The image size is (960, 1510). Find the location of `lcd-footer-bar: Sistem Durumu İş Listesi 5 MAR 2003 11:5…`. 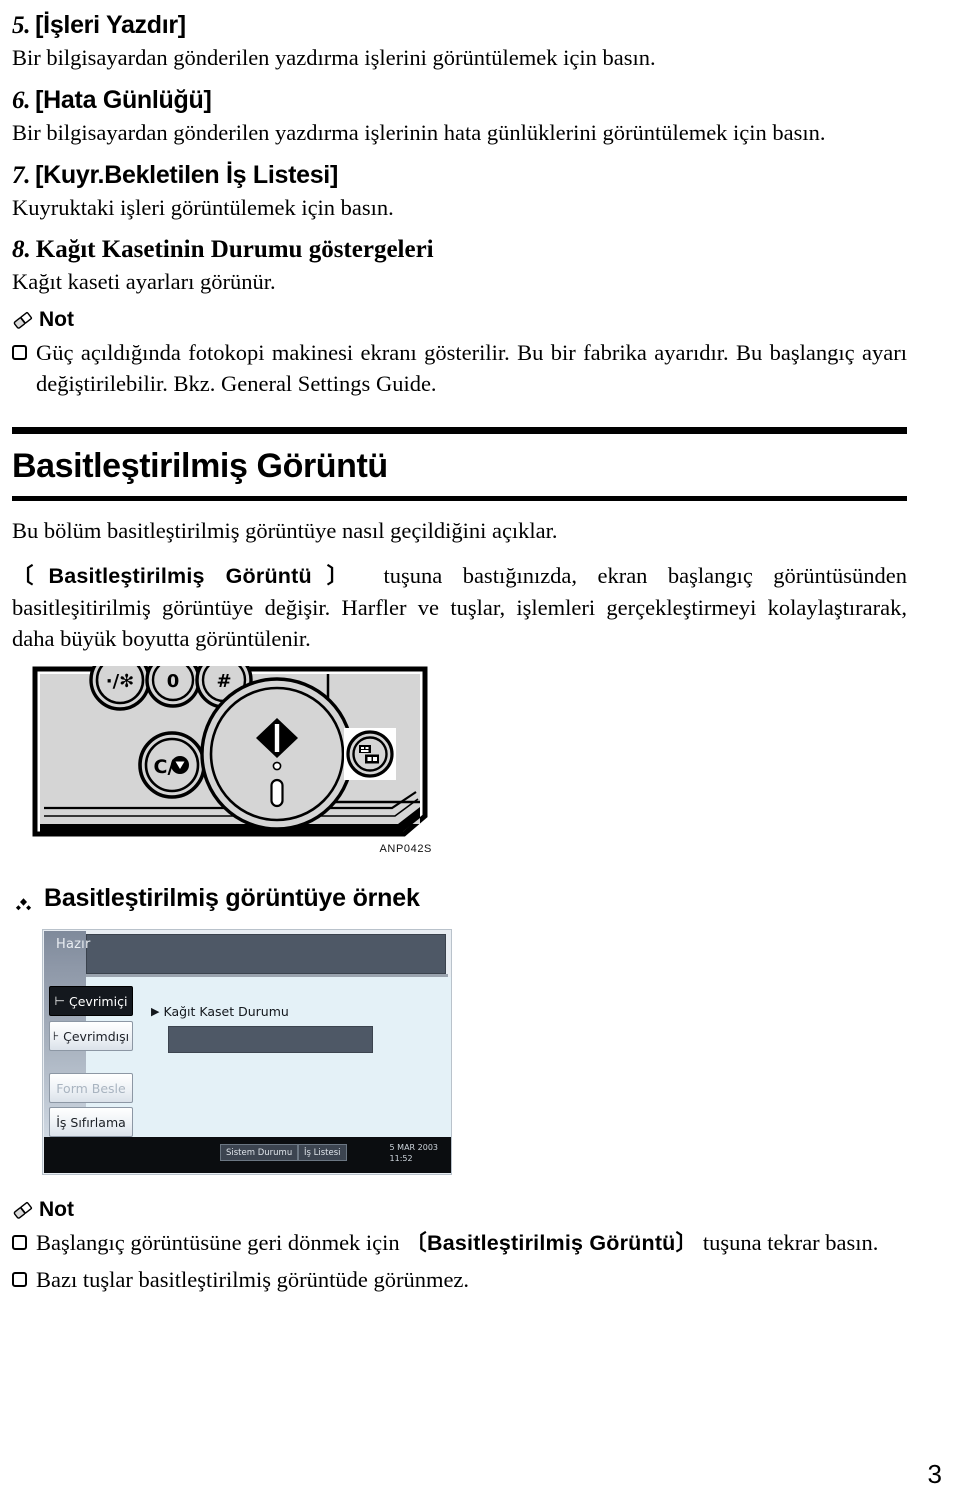

lcd-footer-bar: Sistem Durumu İş Listesi 5 MAR 2003 11:5… is located at coordinates (247, 1155).